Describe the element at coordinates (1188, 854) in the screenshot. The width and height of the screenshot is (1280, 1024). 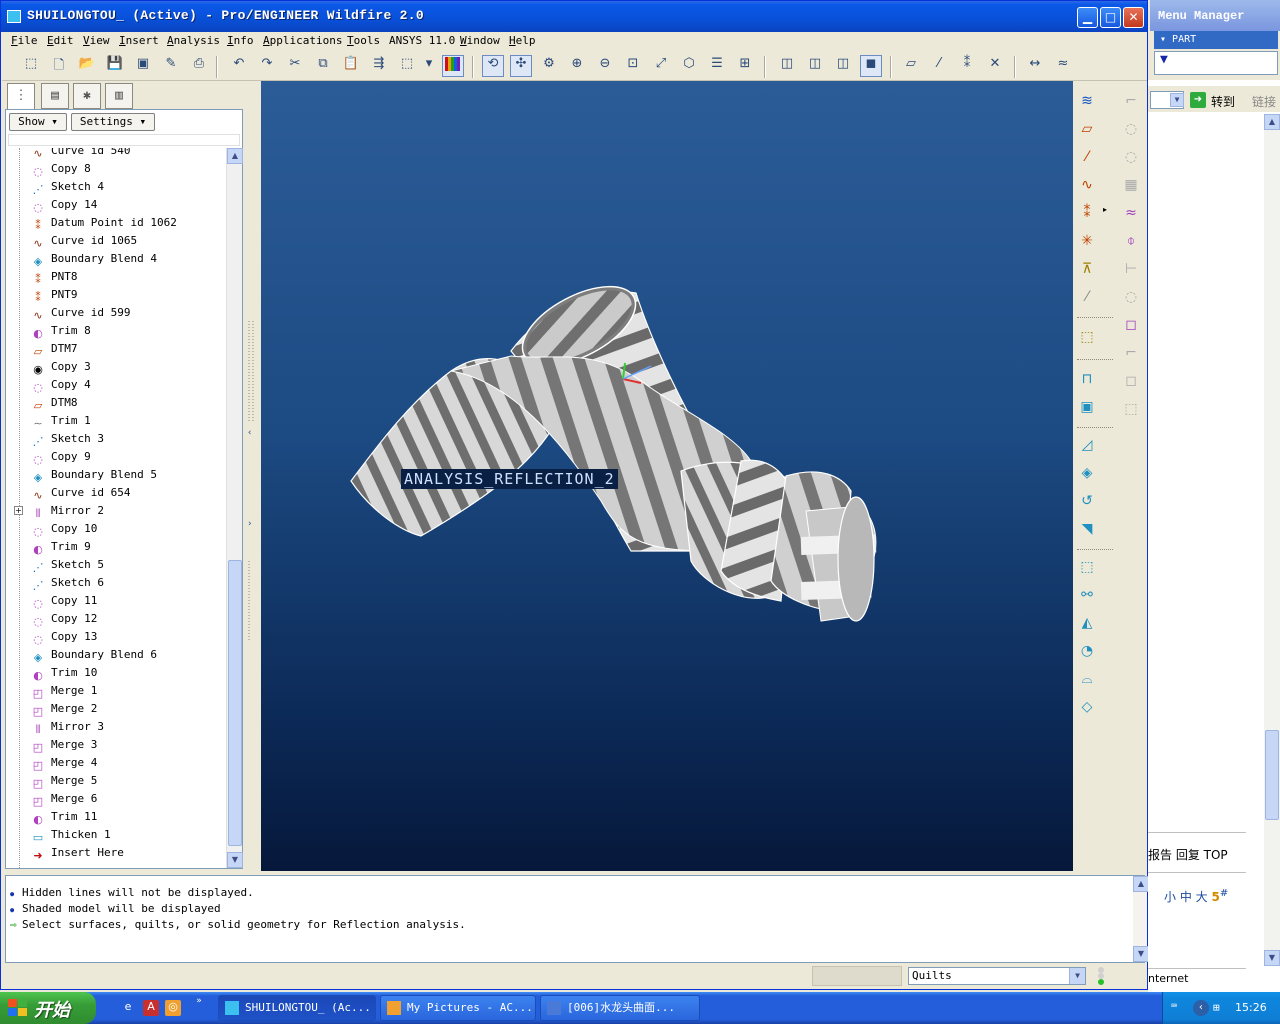
I see `post-nav-links: 报告 回复 TOP` at that location.